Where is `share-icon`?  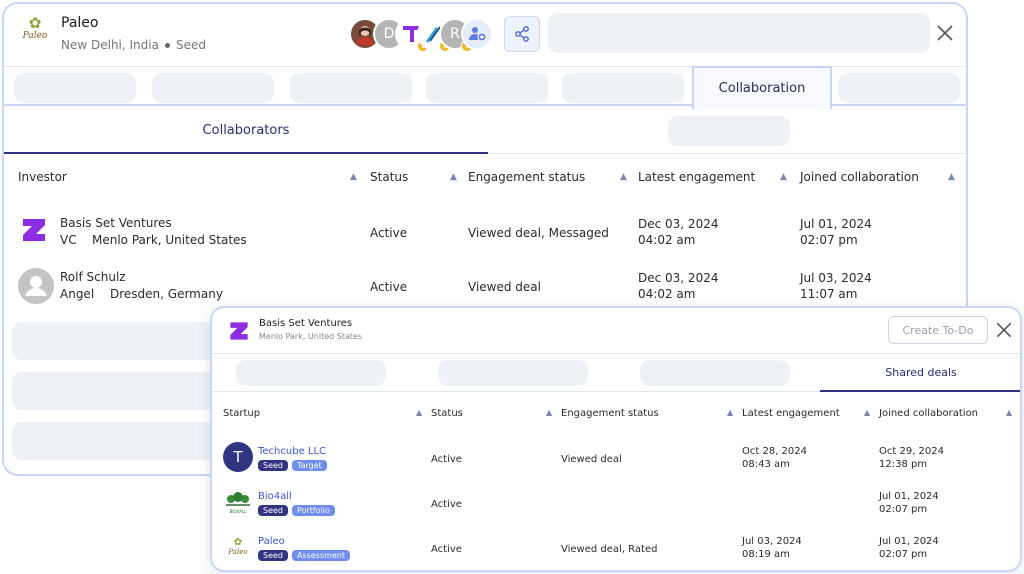
share-icon is located at coordinates (522, 34).